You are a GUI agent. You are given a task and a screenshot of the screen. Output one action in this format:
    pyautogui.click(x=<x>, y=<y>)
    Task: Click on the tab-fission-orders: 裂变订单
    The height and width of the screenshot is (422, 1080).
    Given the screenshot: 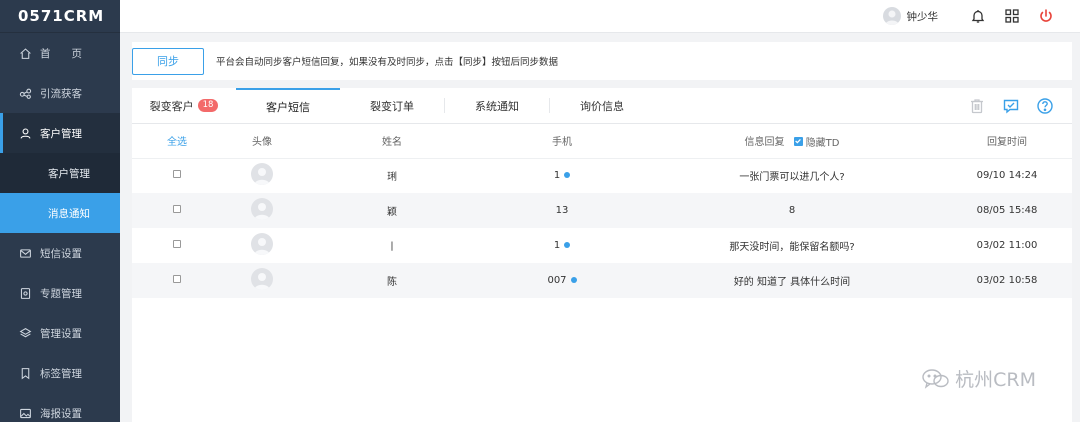 What is the action you would take?
    pyautogui.click(x=392, y=105)
    